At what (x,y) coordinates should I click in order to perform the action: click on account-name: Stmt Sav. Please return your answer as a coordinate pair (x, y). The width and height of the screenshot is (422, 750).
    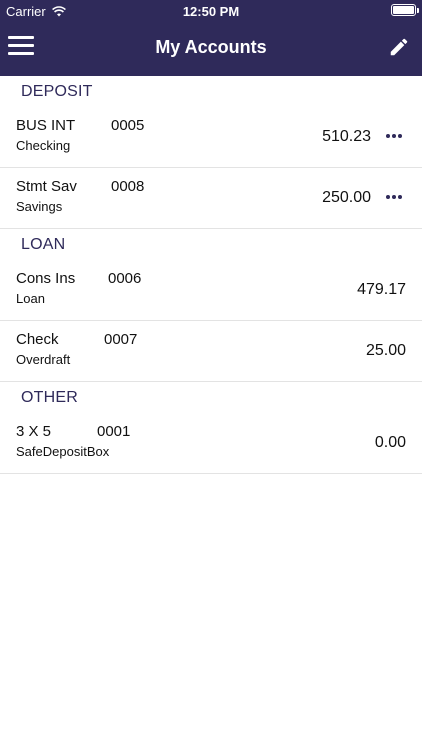
    Looking at the image, I should click on (46, 186).